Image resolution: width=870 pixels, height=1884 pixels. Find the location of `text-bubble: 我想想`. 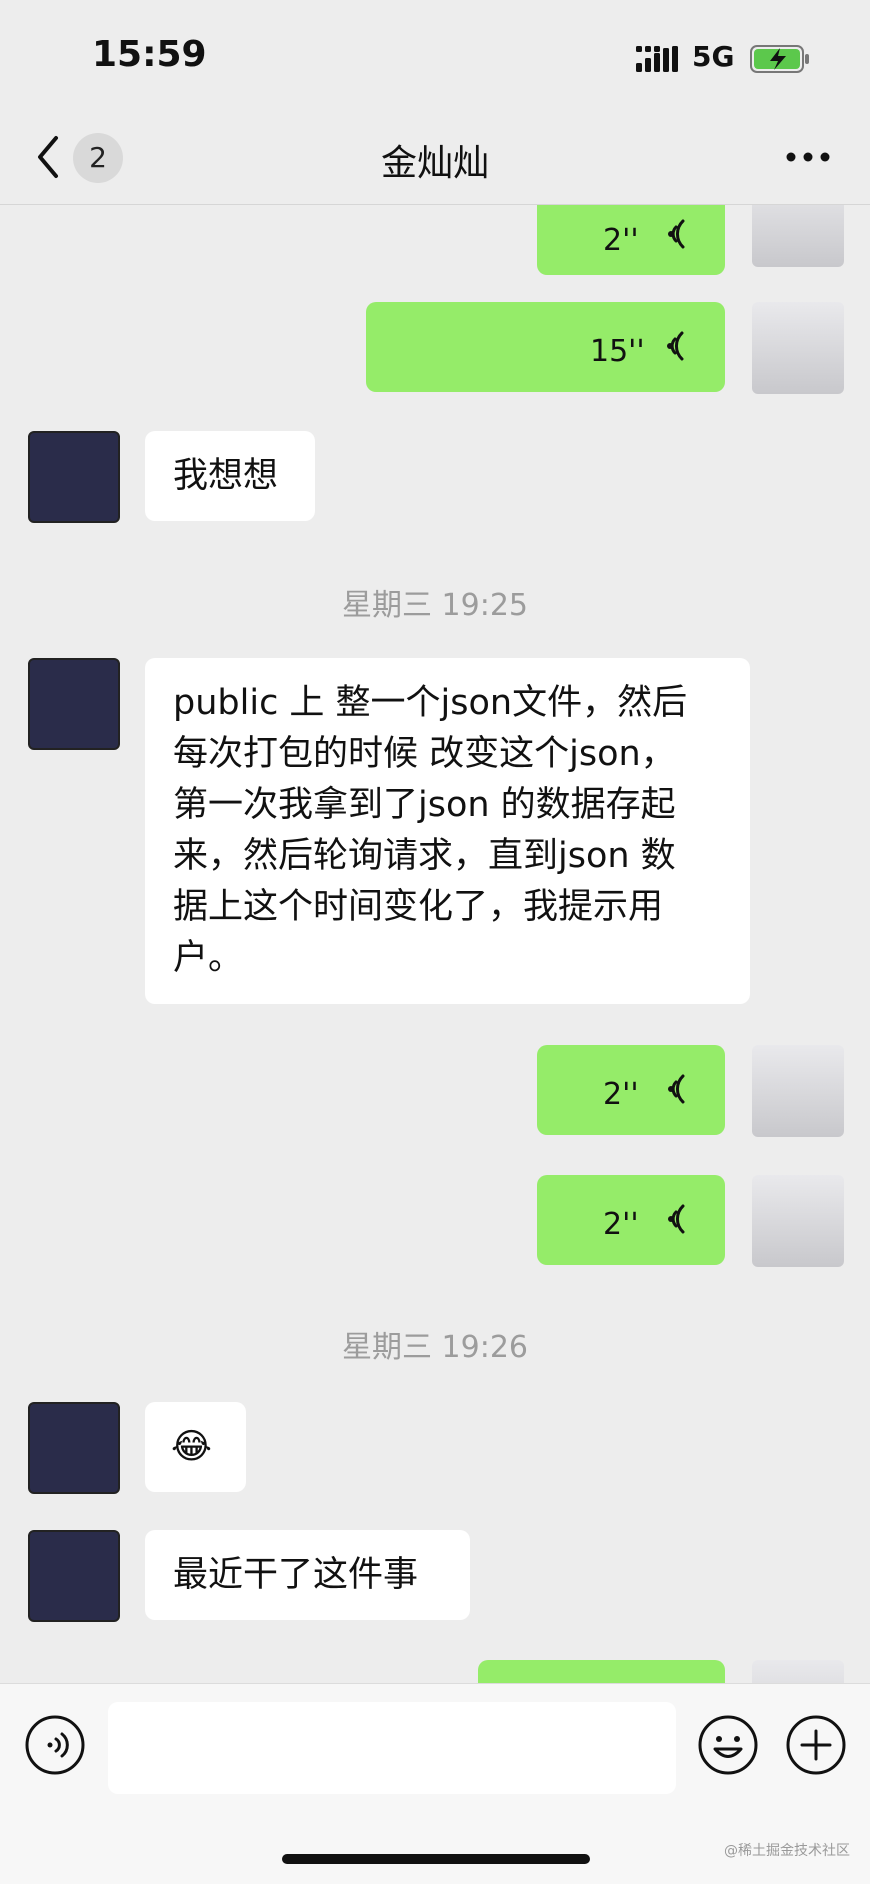

text-bubble: 我想想 is located at coordinates (230, 476).